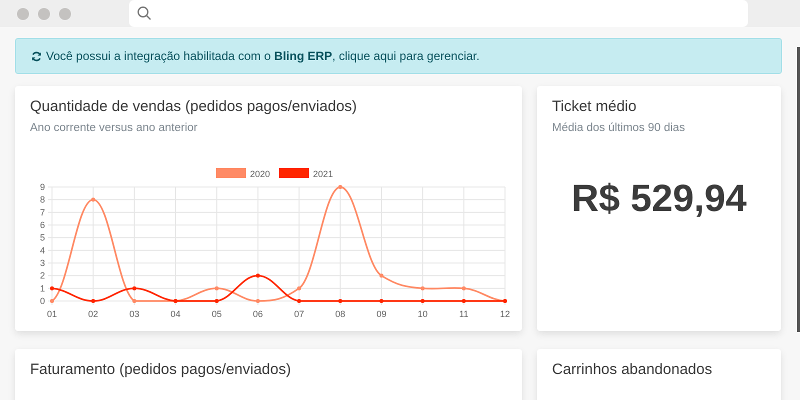  What do you see at coordinates (323, 174) in the screenshot?
I see `legend-label: 2021` at bounding box center [323, 174].